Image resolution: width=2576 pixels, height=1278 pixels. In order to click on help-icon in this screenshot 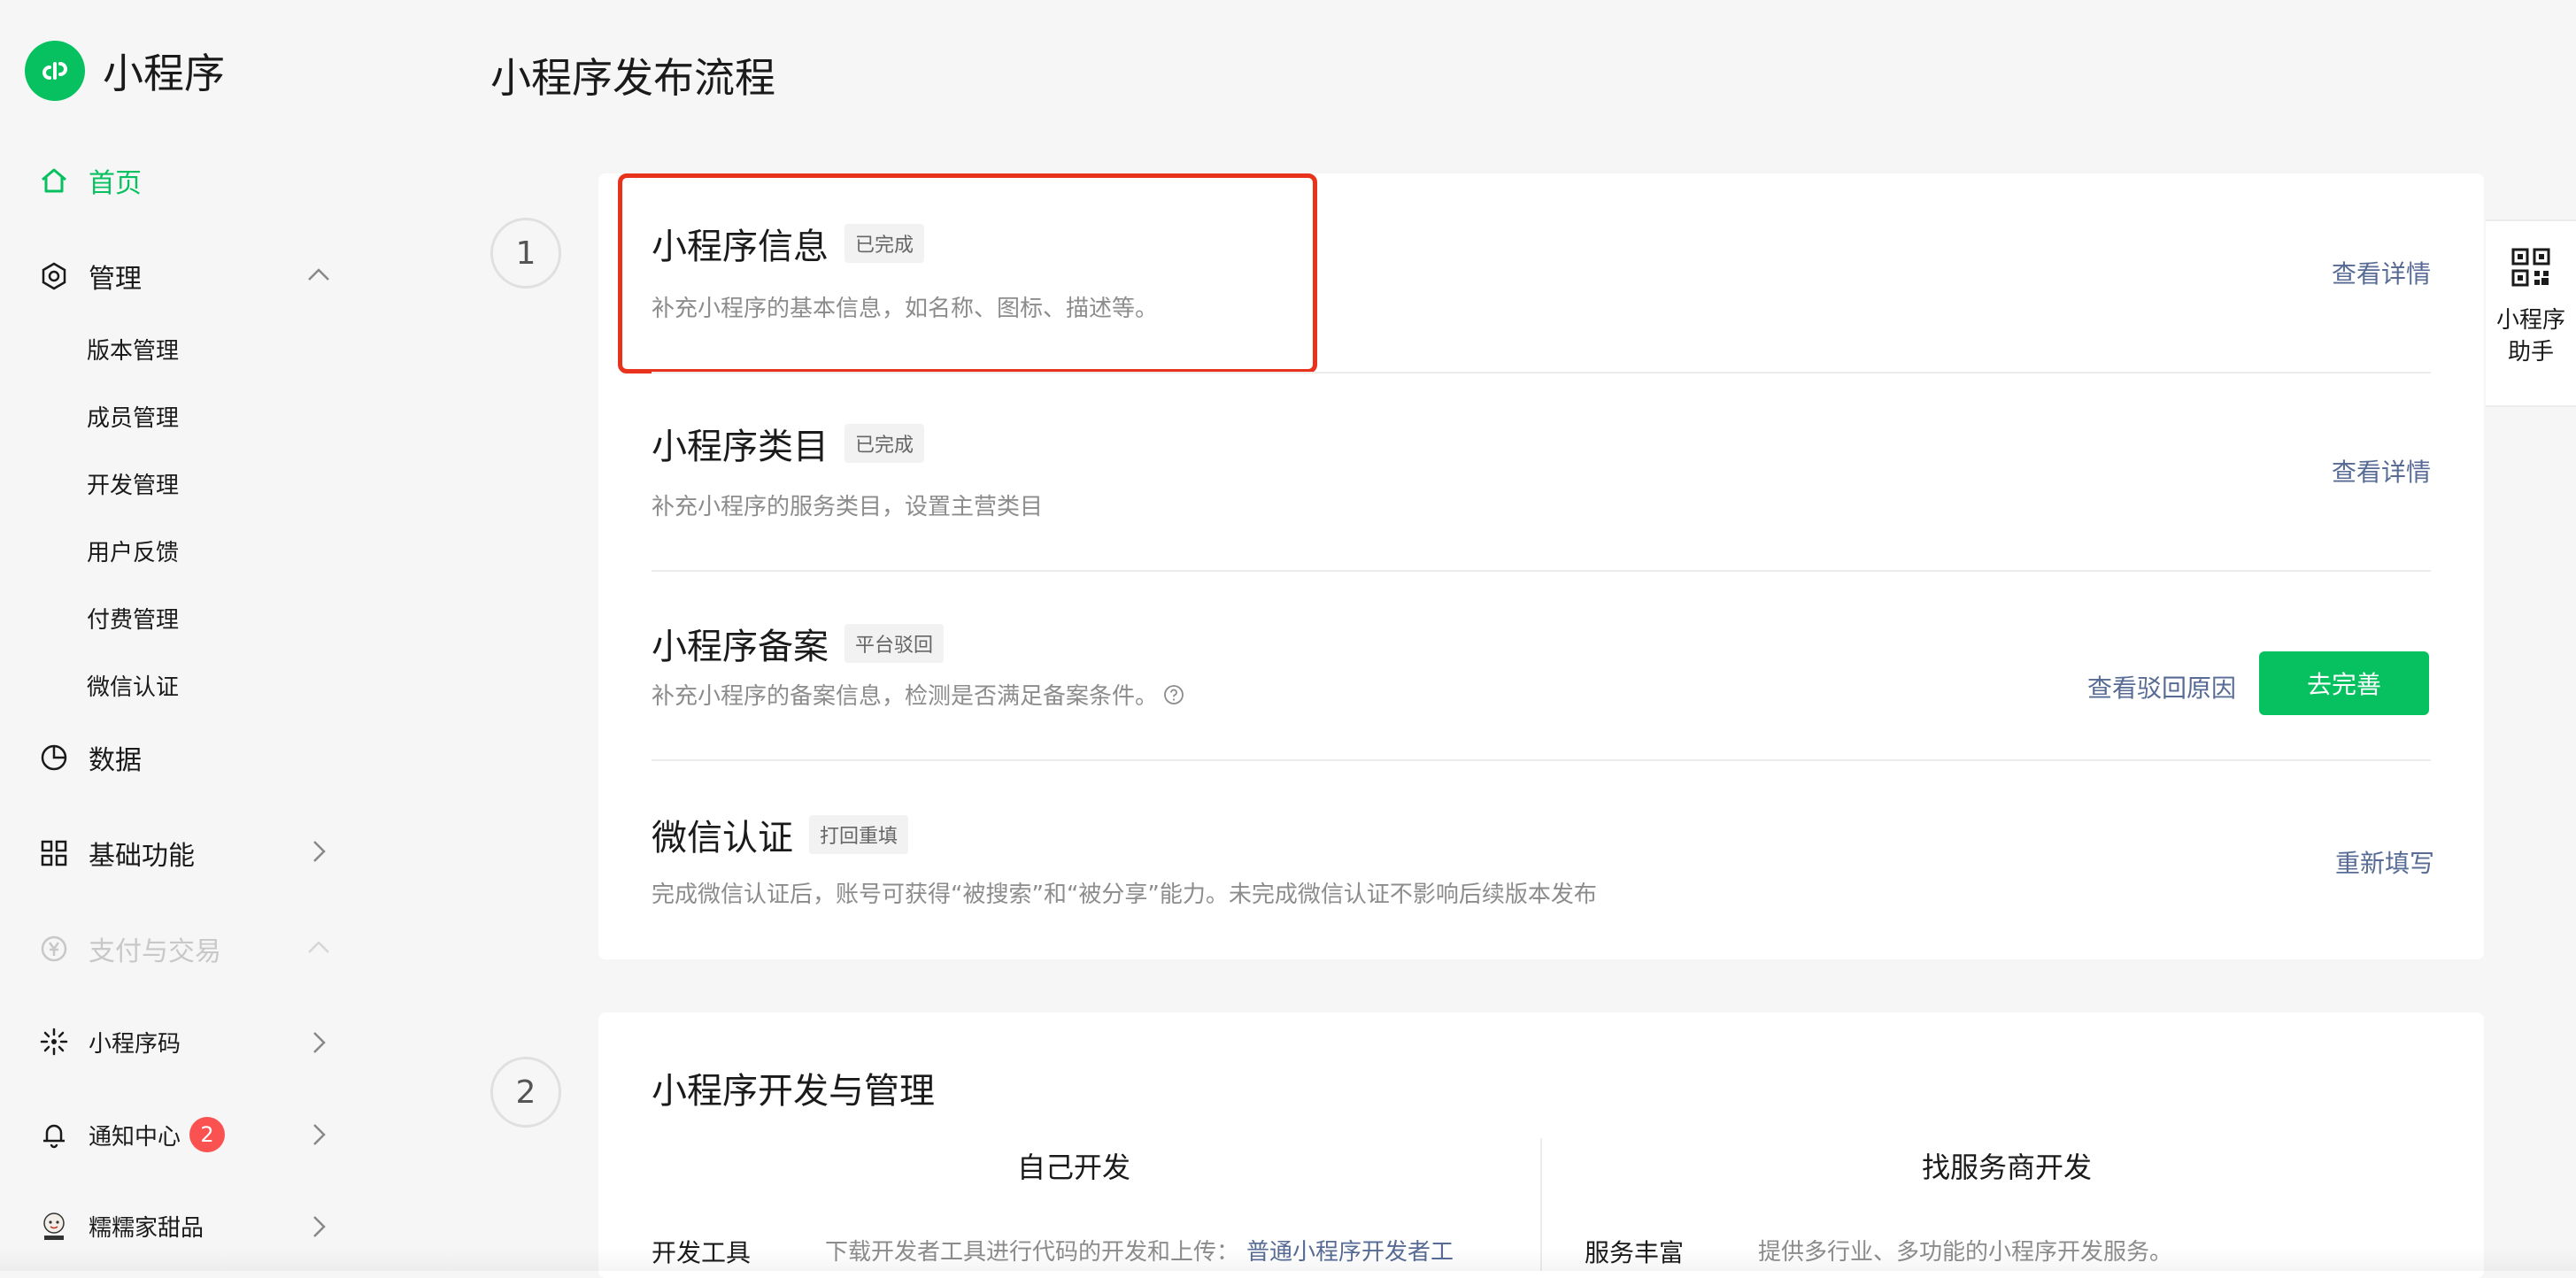, I will do `click(1173, 695)`.